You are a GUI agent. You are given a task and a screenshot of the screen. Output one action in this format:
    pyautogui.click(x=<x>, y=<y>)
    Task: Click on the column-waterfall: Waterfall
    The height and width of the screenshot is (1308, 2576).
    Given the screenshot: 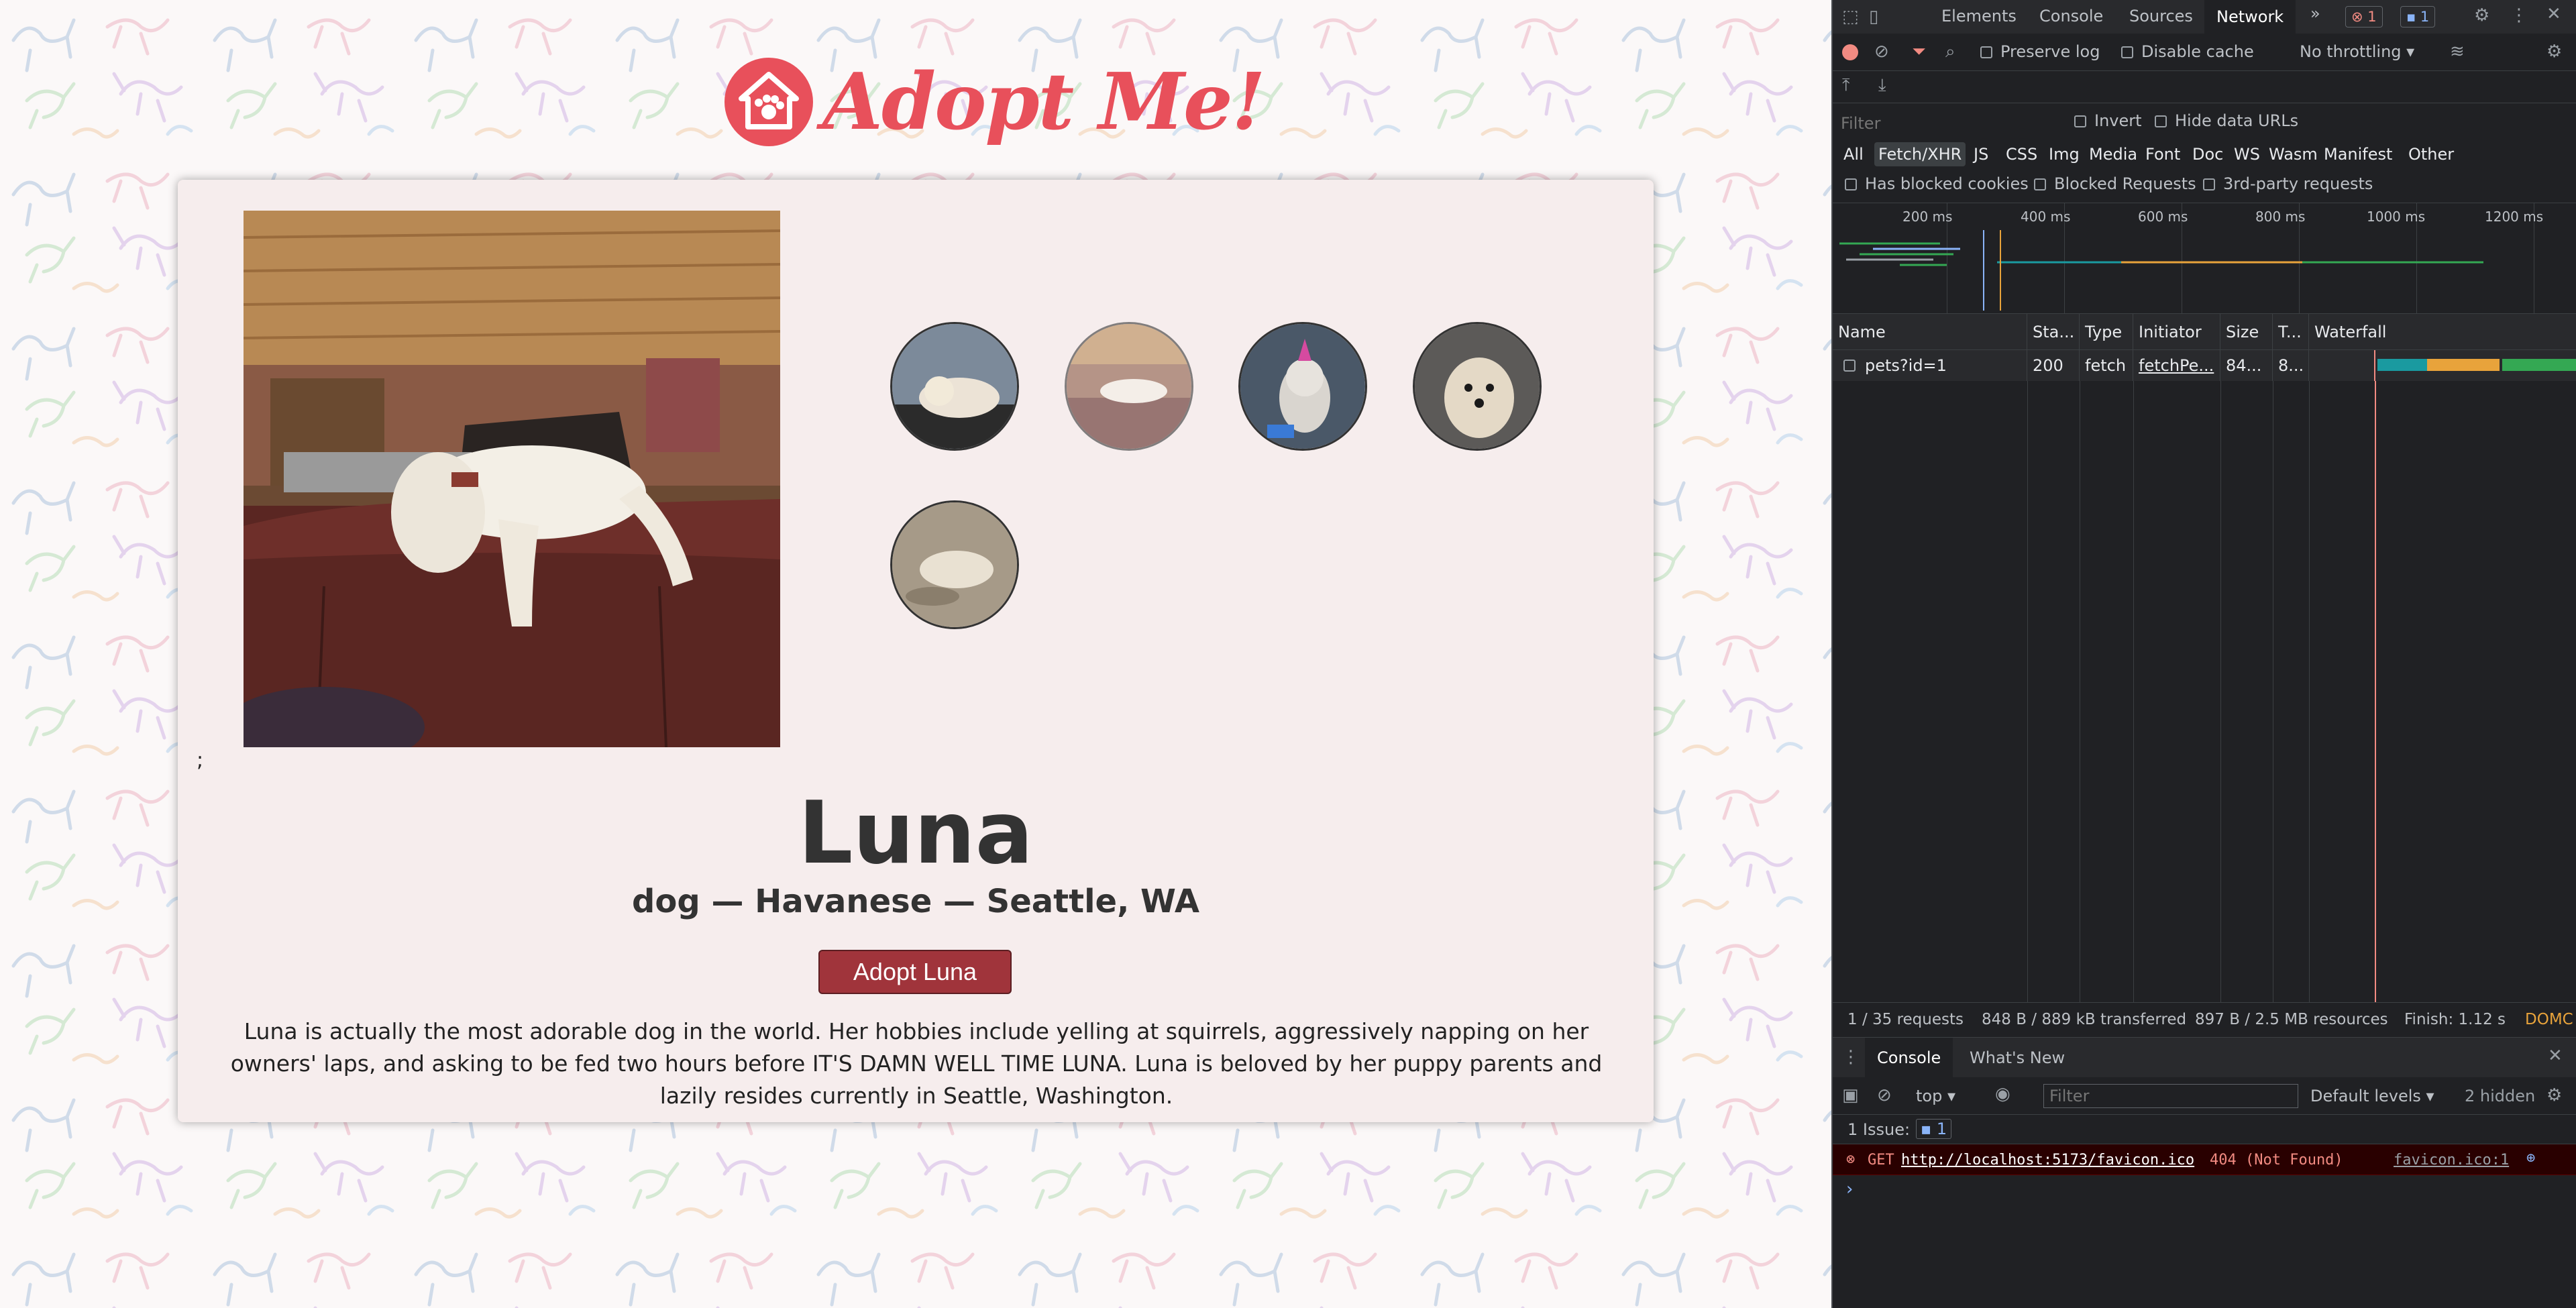 What is the action you would take?
    pyautogui.click(x=2442, y=332)
    